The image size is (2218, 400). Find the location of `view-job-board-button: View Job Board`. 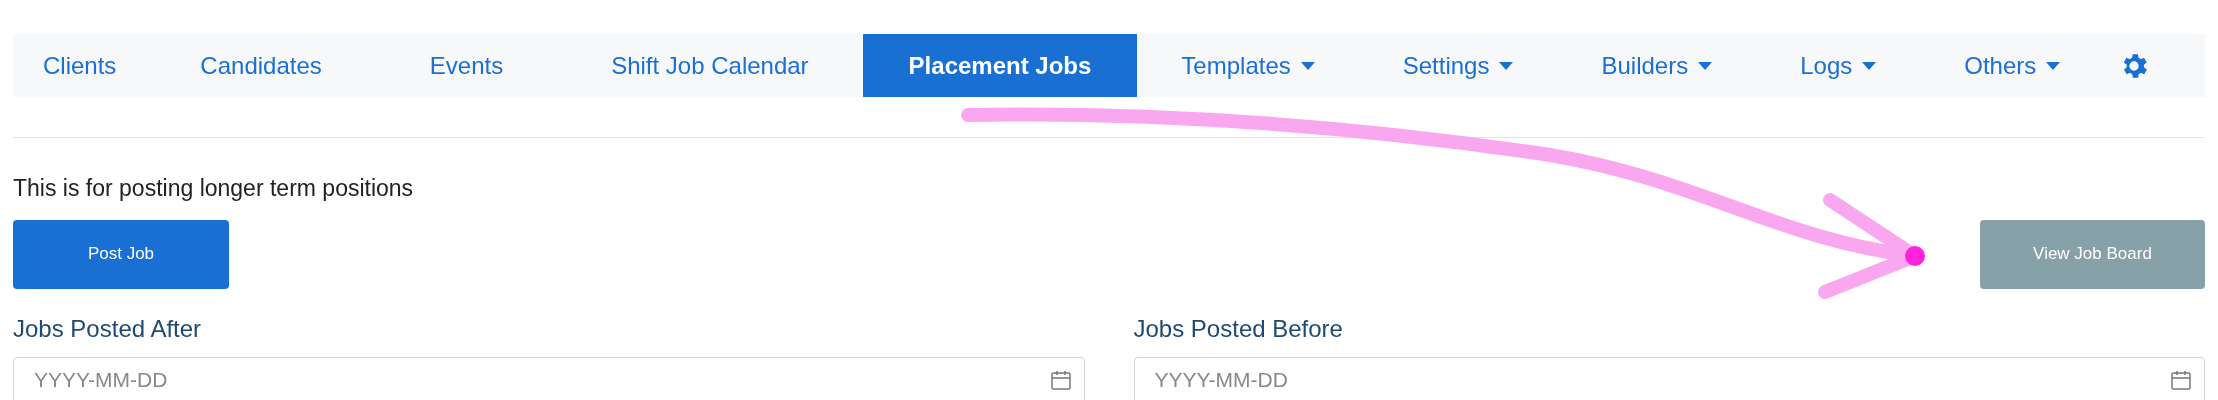

view-job-board-button: View Job Board is located at coordinates (2092, 254).